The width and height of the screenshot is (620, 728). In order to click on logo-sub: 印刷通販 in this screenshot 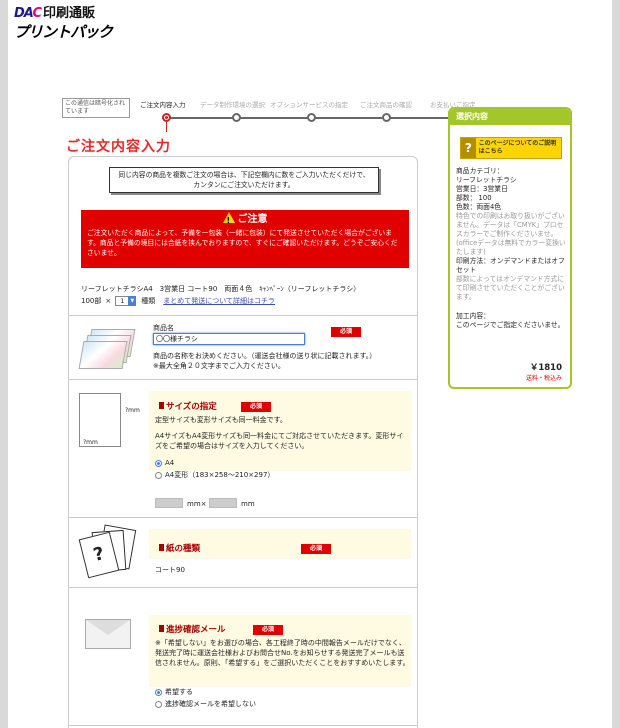, I will do `click(69, 13)`.